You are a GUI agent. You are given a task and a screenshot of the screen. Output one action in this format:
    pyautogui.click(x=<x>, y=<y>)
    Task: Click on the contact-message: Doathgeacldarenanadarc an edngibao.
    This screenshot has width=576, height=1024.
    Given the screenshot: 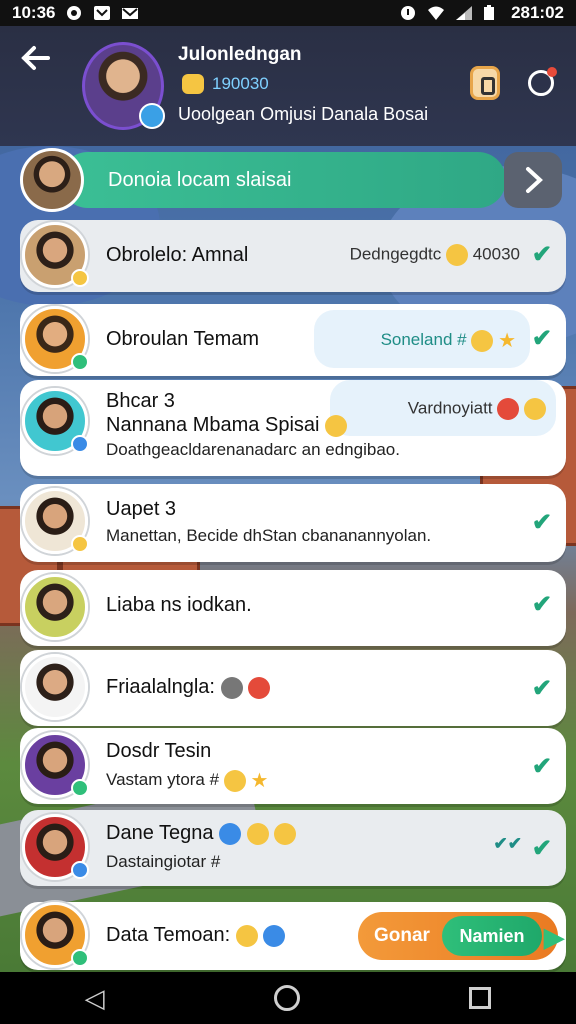 What is the action you would take?
    pyautogui.click(x=253, y=449)
    